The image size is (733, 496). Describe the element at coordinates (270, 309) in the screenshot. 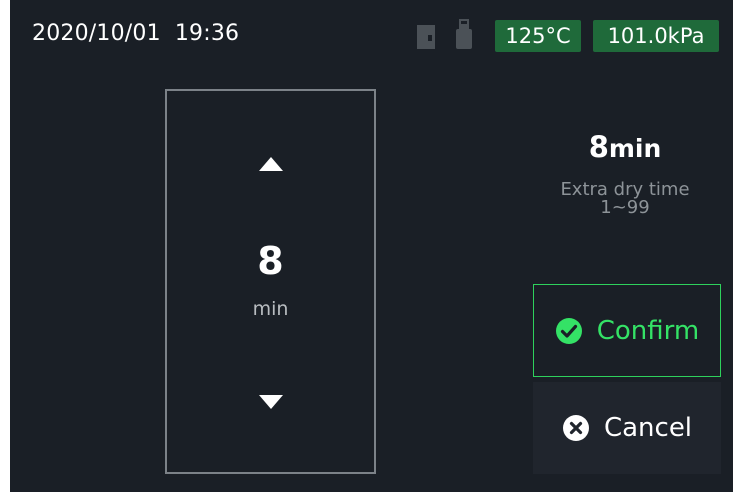

I see `picker-unit: min` at that location.